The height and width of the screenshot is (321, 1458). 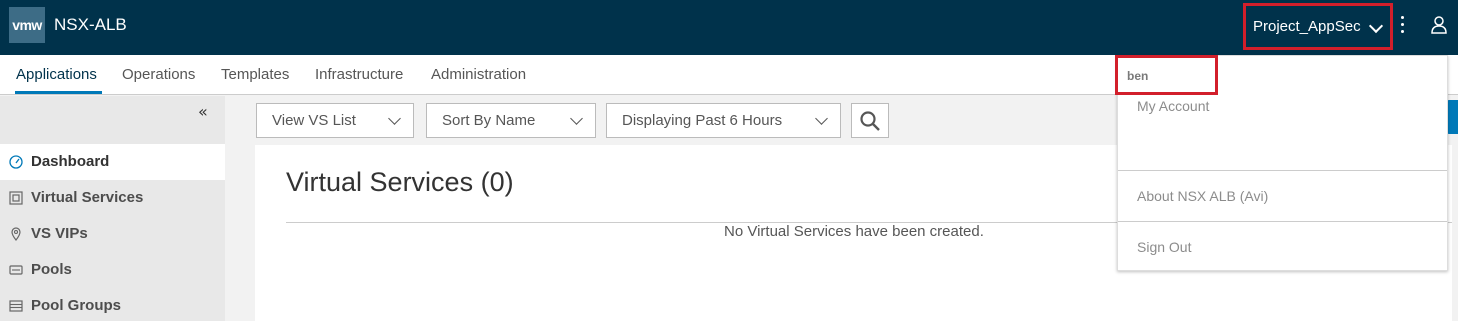 What do you see at coordinates (112, 162) in the screenshot?
I see `sidebar-item-dashboard: Dashboard` at bounding box center [112, 162].